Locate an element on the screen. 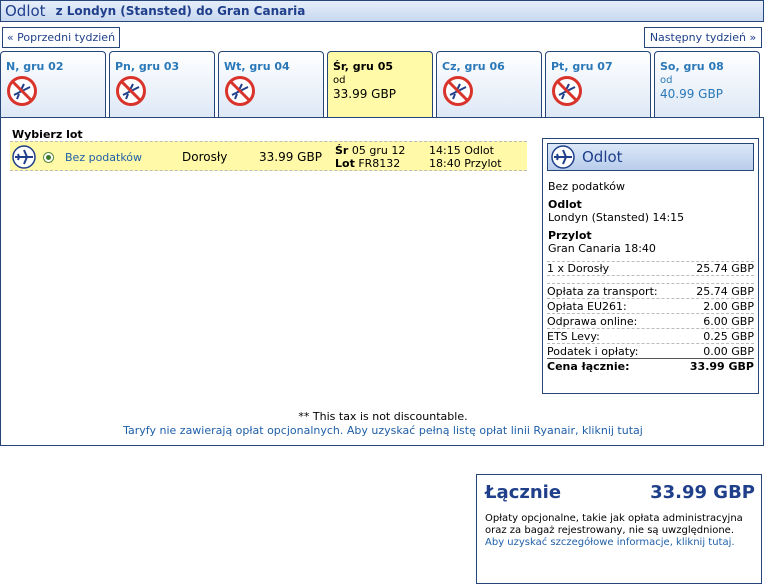 The image size is (764, 586). arr-time-label: Przylot is located at coordinates (483, 163).